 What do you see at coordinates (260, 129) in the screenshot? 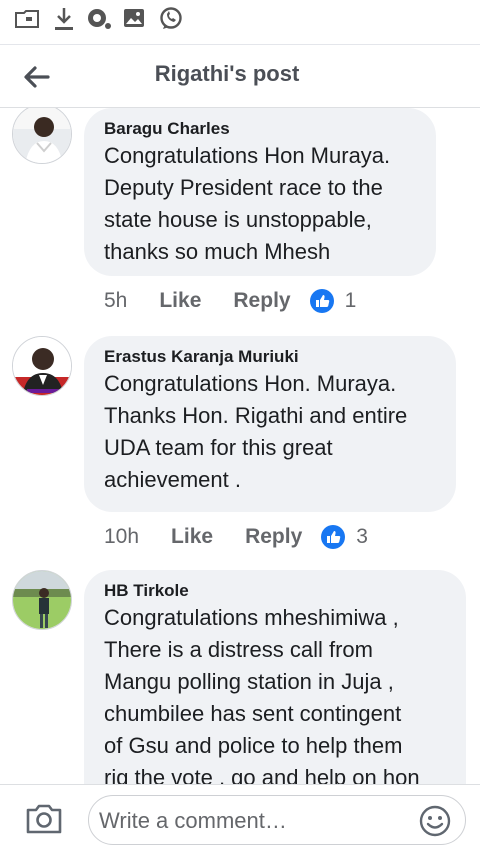
I see `comment-author: Baragu Charles` at bounding box center [260, 129].